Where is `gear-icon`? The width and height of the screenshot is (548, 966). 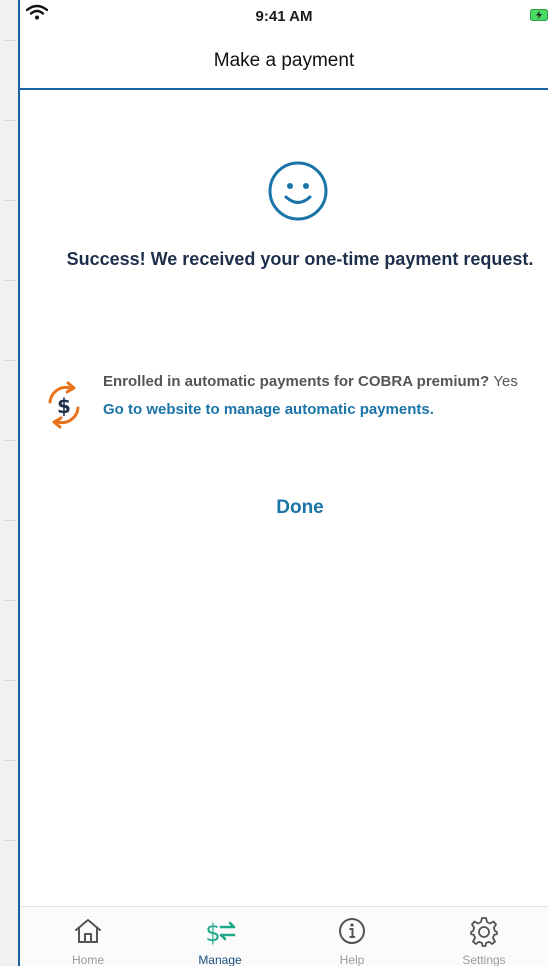 gear-icon is located at coordinates (484, 932).